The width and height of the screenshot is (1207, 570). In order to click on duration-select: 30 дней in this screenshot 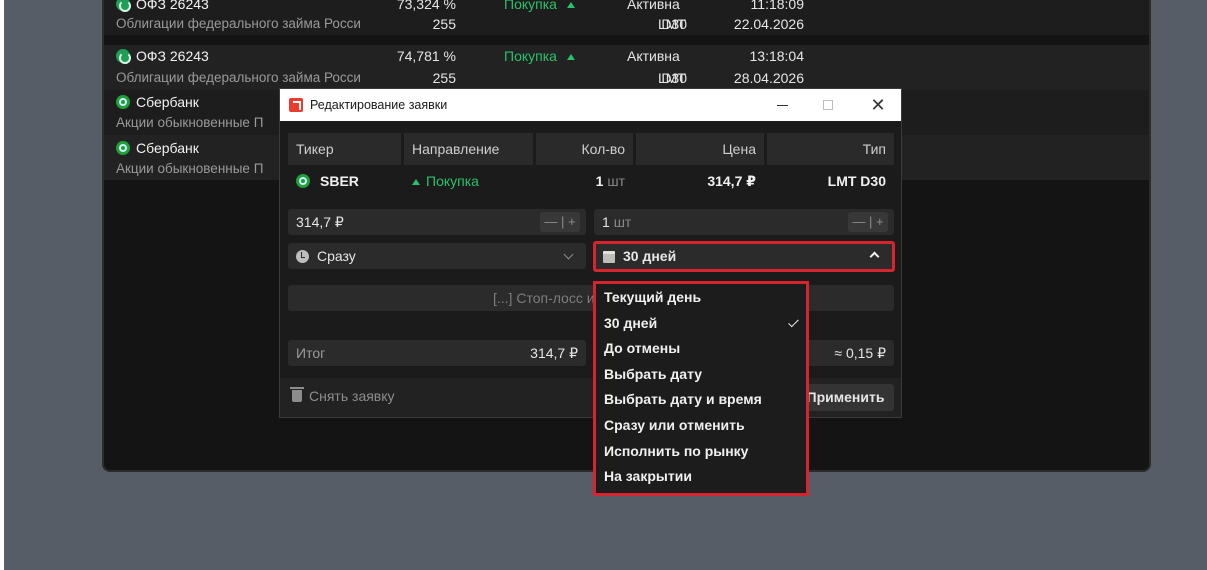, I will do `click(744, 256)`.